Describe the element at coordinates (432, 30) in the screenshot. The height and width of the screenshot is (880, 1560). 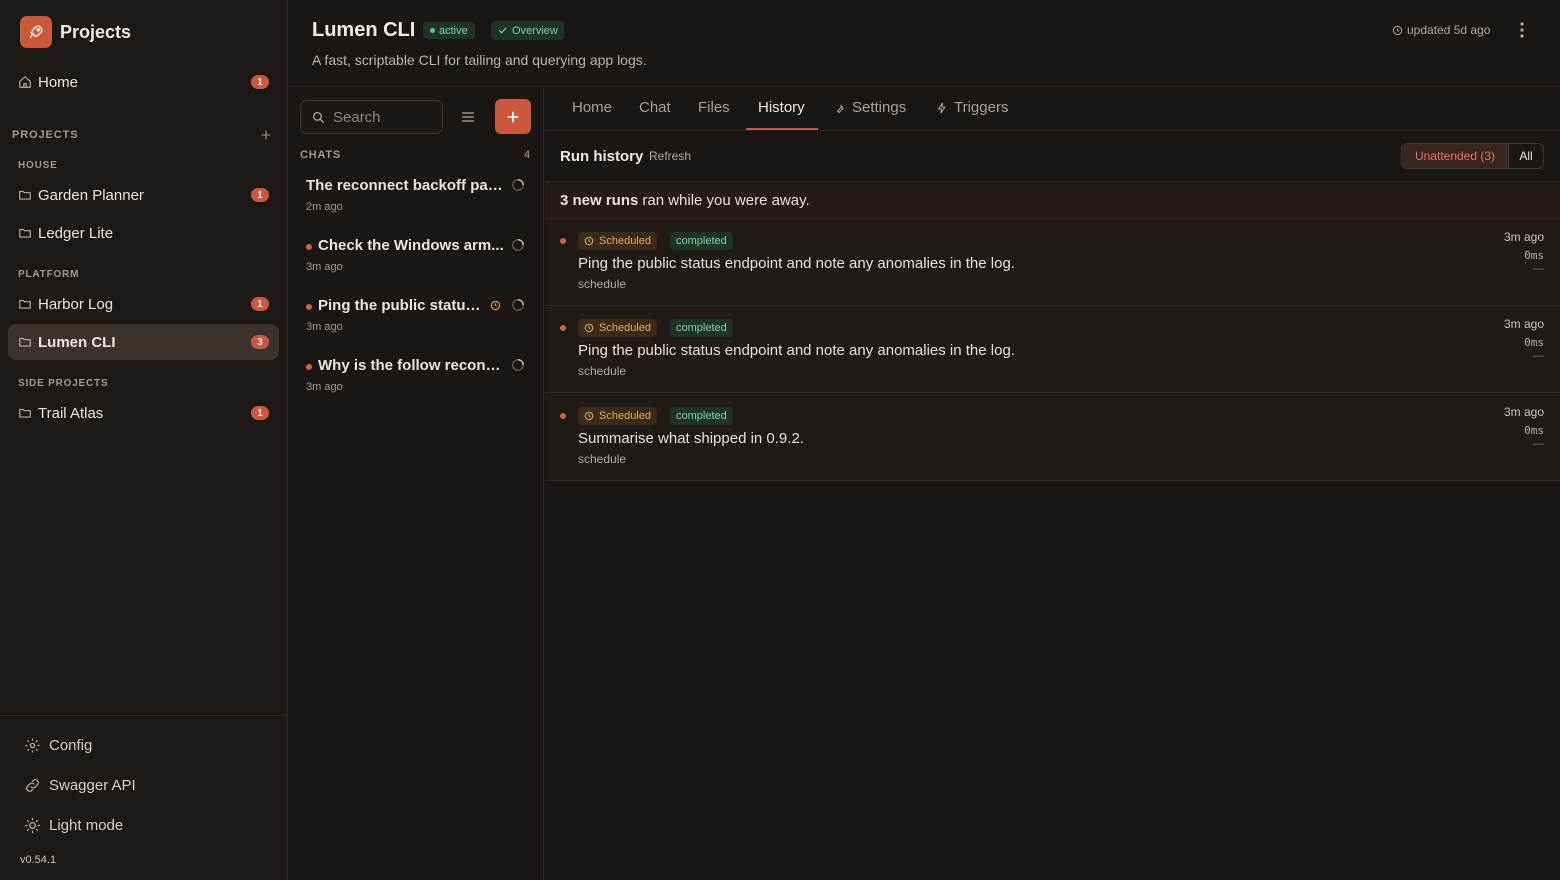
I see `status-dot` at that location.